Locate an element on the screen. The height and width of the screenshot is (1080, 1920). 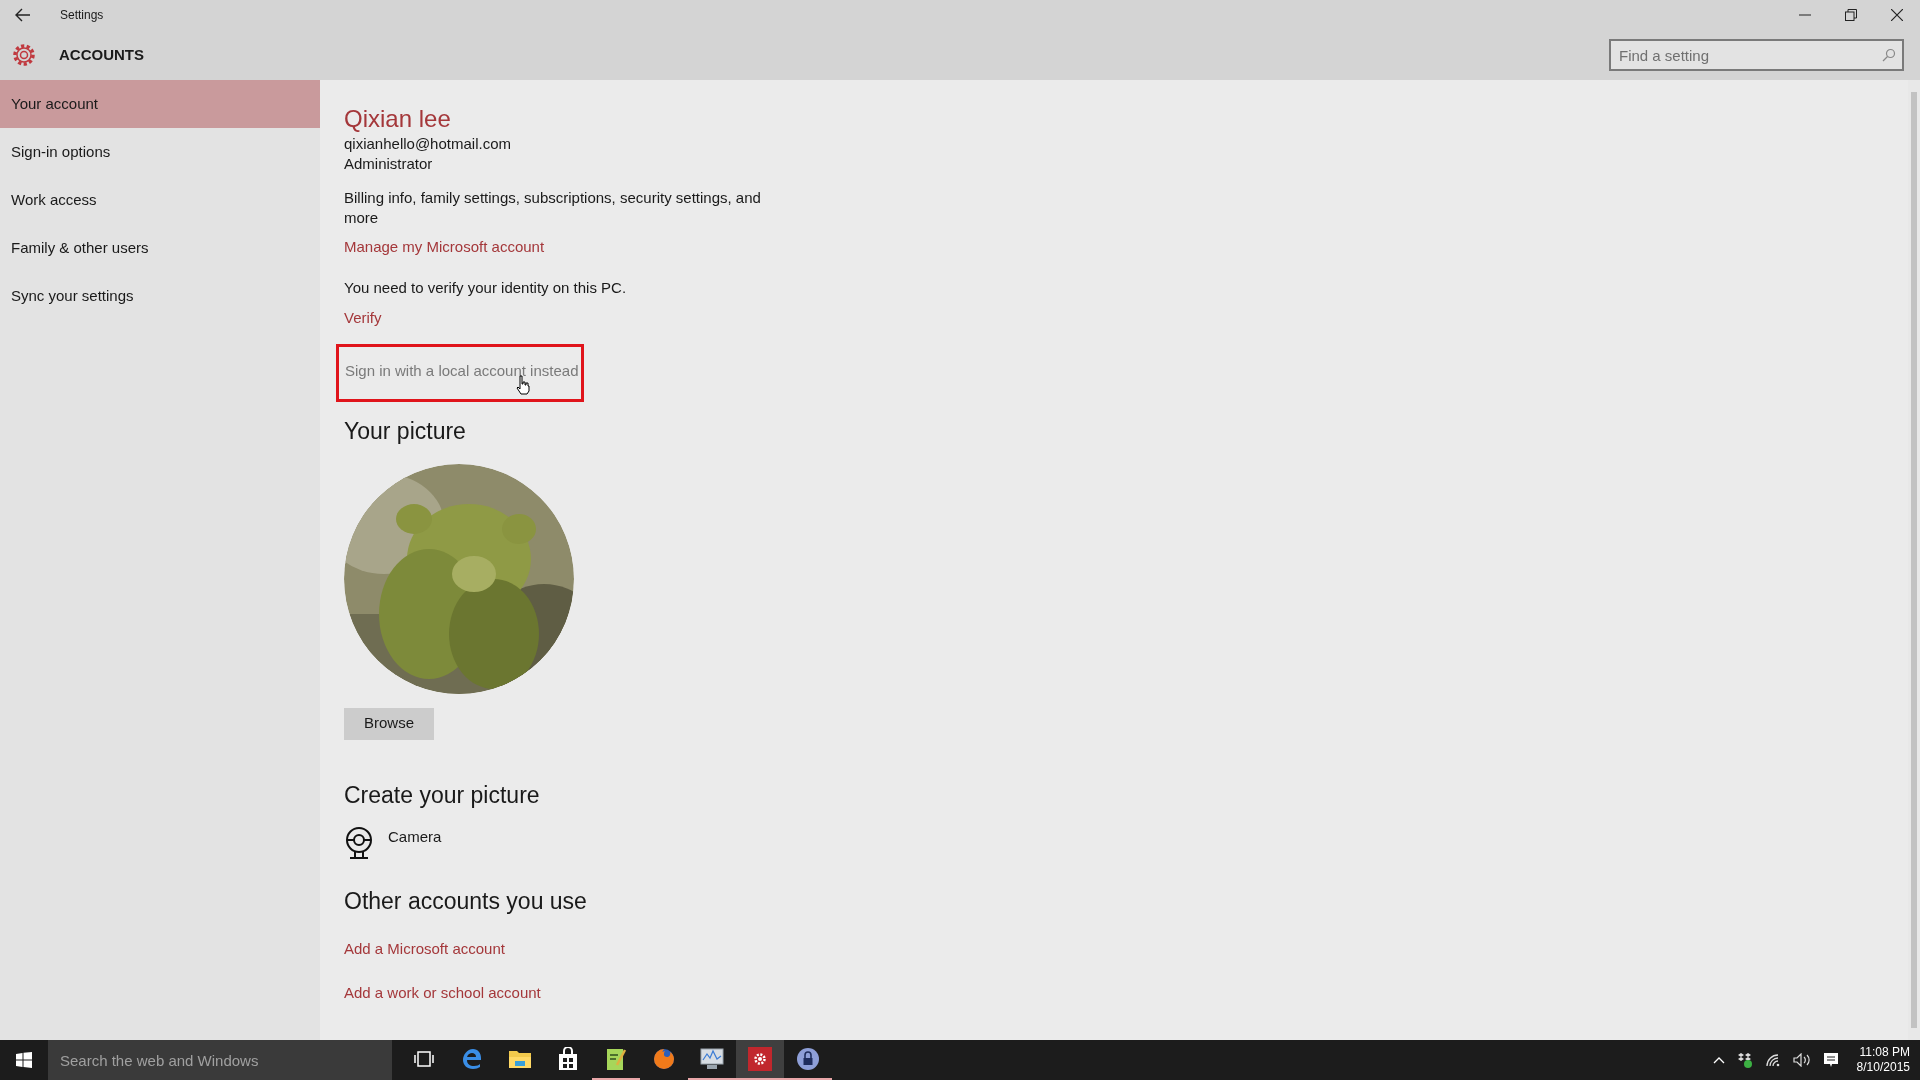
search-field: Find a setting is located at coordinates (1756, 55).